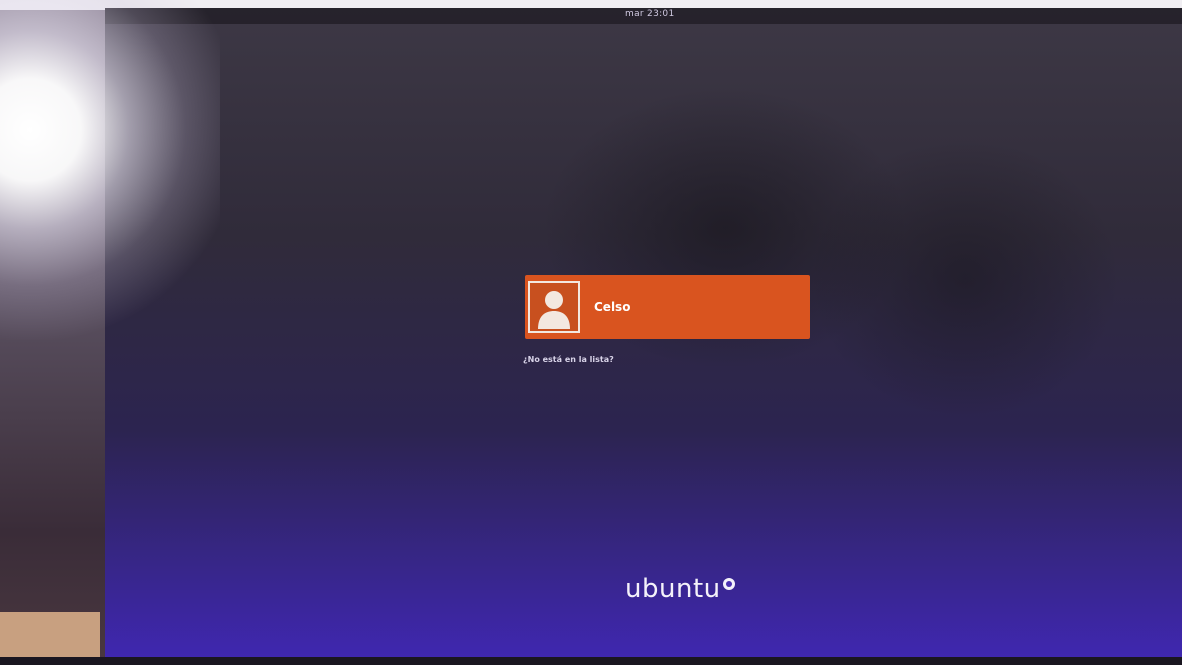  Describe the element at coordinates (673, 589) in the screenshot. I see `logo-text: ubuntu` at that location.